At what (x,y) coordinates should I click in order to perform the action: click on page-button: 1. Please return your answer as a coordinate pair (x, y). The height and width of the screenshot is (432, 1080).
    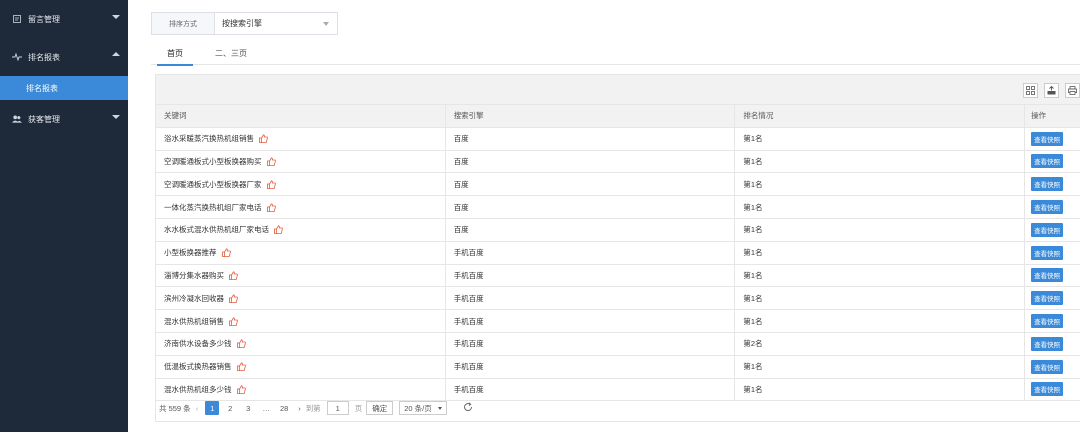
    Looking at the image, I should click on (212, 408).